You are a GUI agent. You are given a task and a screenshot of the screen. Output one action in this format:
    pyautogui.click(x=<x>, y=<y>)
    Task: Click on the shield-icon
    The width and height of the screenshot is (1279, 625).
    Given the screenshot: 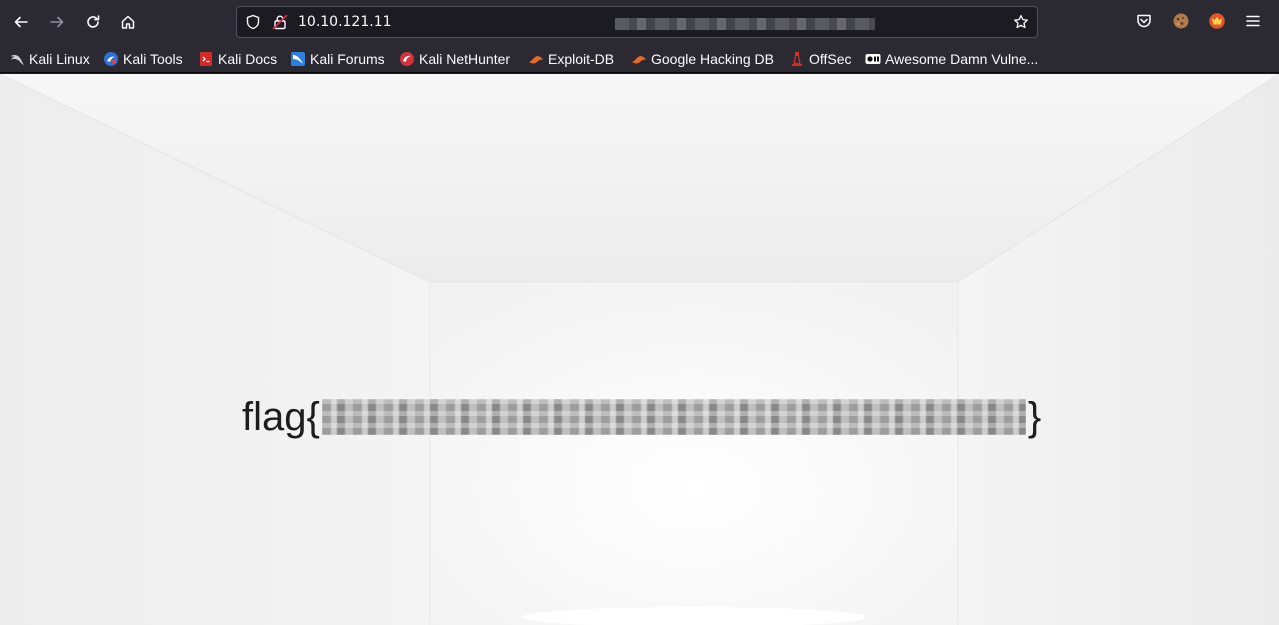 What is the action you would take?
    pyautogui.click(x=253, y=22)
    